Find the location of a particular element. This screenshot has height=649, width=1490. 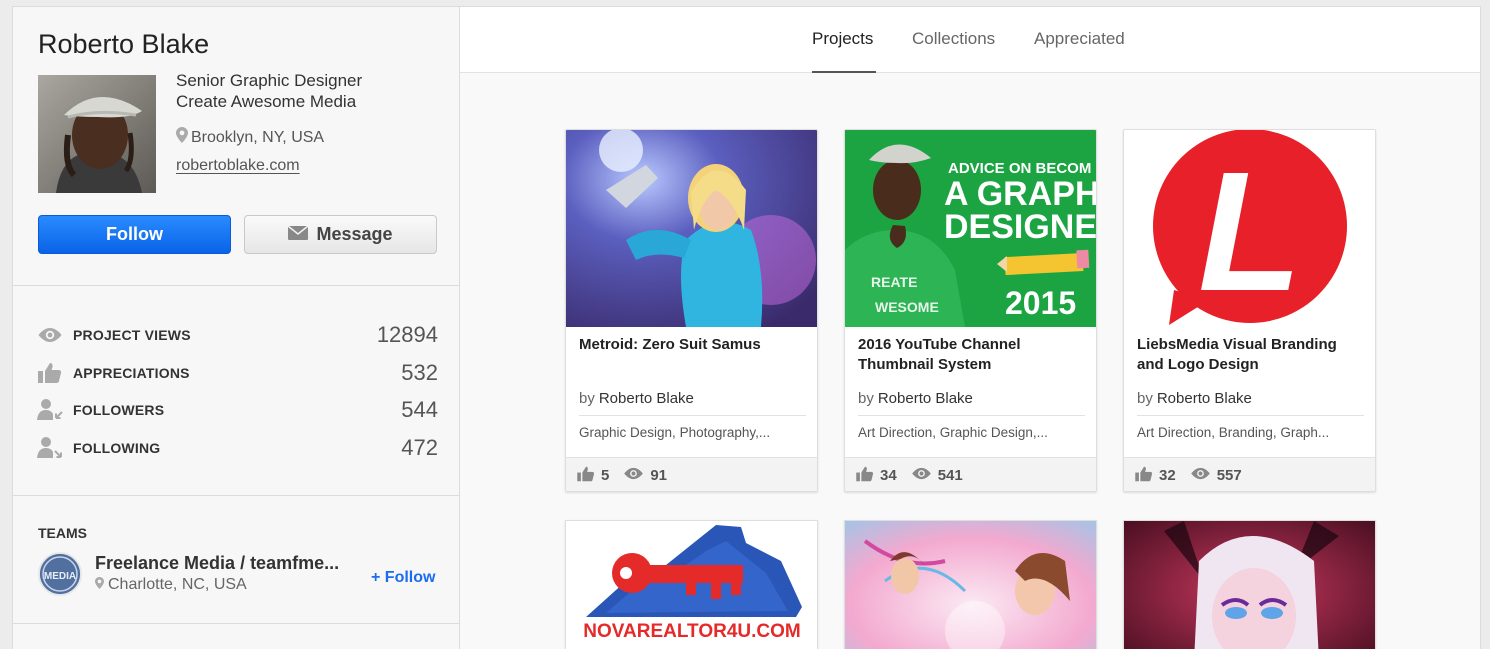

stat-value: 472 is located at coordinates (419, 447).